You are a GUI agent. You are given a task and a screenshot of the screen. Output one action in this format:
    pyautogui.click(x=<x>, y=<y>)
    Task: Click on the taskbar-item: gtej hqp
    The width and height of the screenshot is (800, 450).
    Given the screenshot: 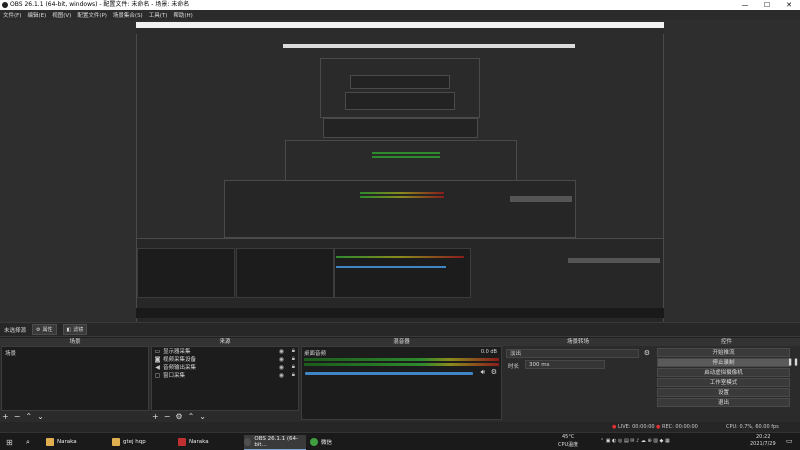 What is the action you would take?
    pyautogui.click(x=143, y=442)
    